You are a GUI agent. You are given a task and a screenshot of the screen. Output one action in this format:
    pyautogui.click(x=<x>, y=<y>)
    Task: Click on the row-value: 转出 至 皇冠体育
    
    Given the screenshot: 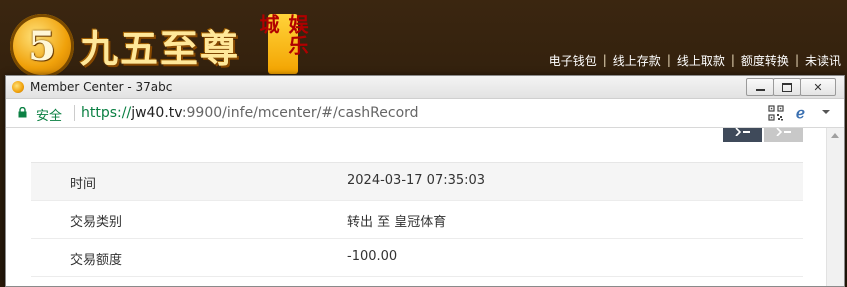 What is the action you would take?
    pyautogui.click(x=397, y=222)
    